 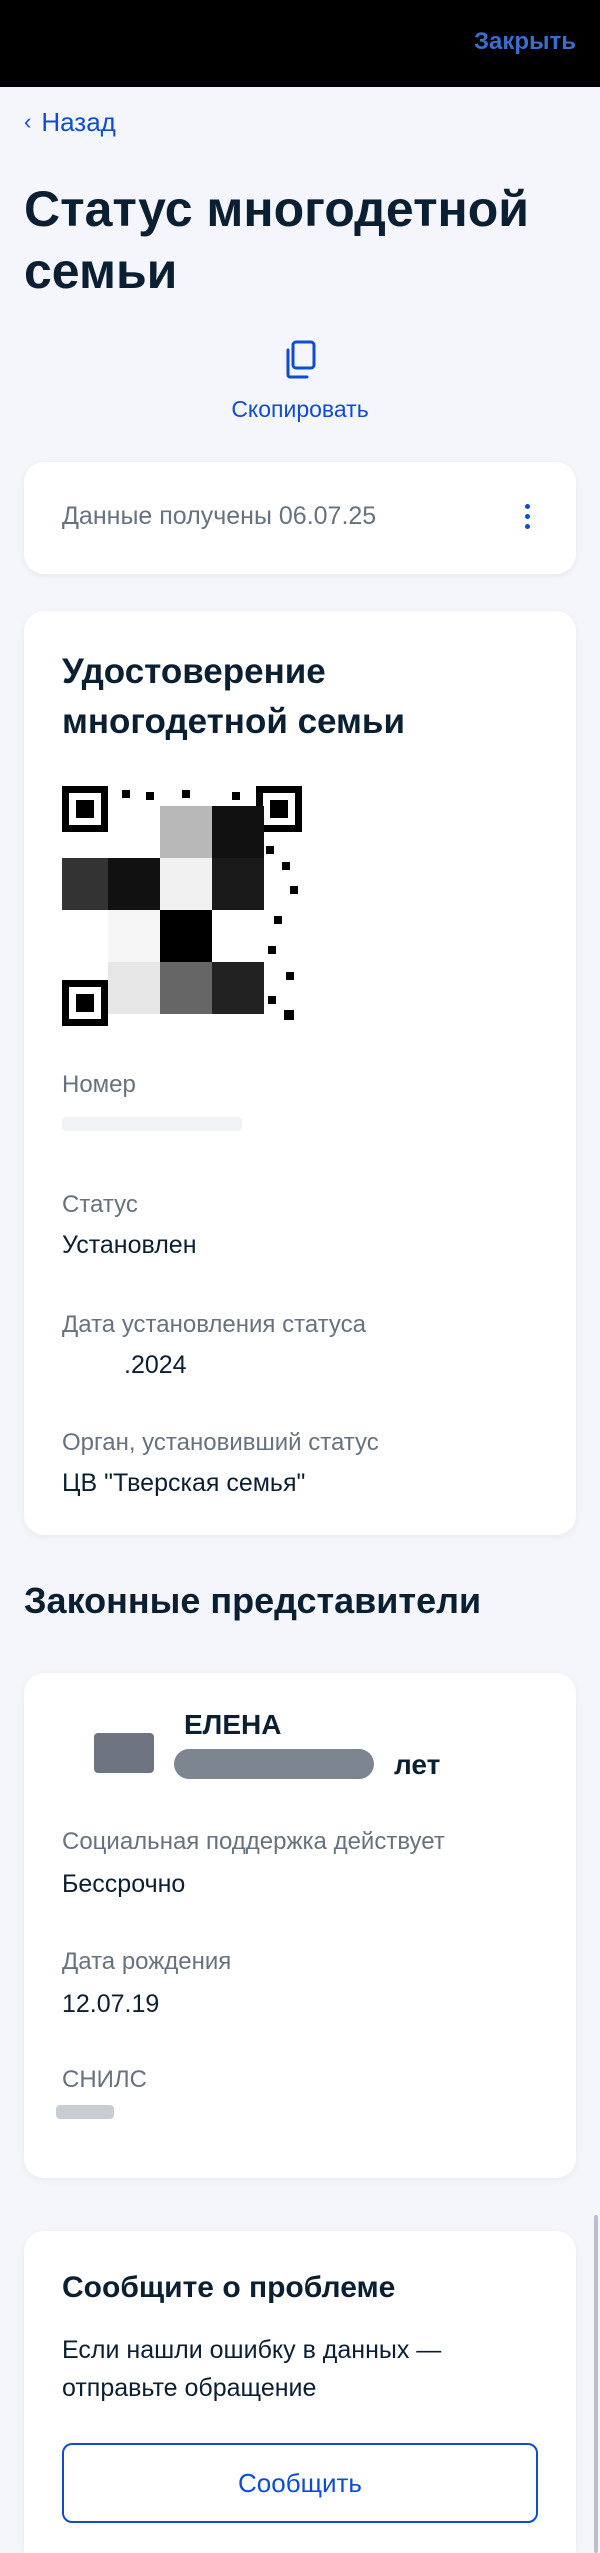 I want to click on authority-value: ЦВ "Тверская семья", so click(x=184, y=1483).